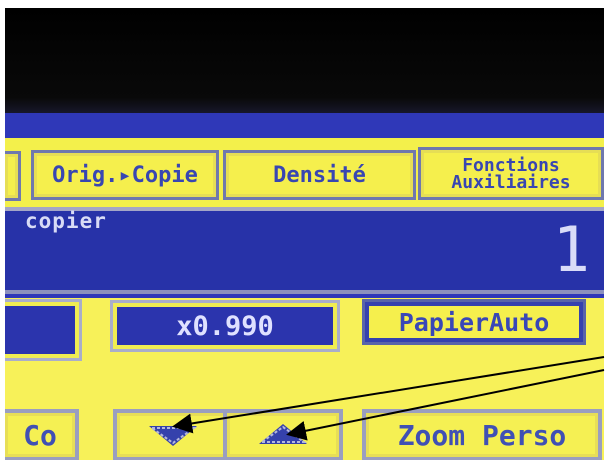  I want to click on tab-density-label: Densité, so click(319, 175).